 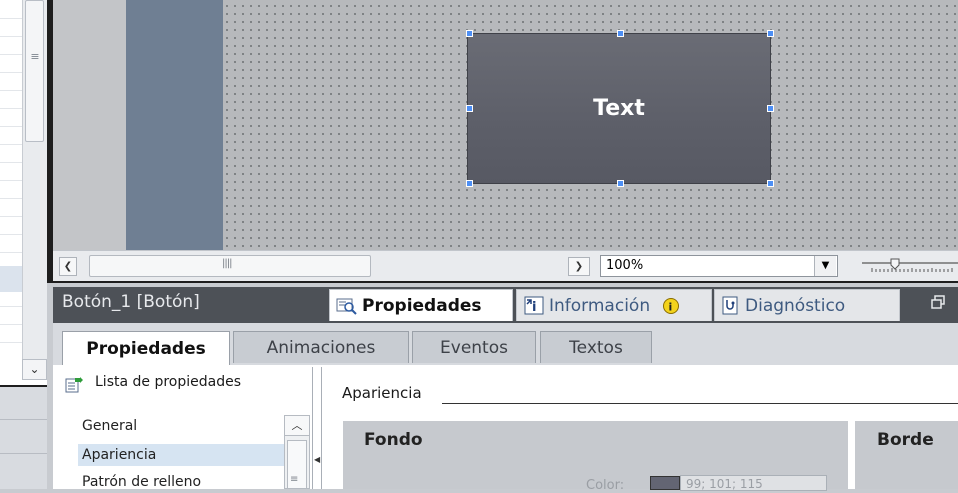 What do you see at coordinates (168, 382) in the screenshot?
I see `property-list-title: Lista de propiedades` at bounding box center [168, 382].